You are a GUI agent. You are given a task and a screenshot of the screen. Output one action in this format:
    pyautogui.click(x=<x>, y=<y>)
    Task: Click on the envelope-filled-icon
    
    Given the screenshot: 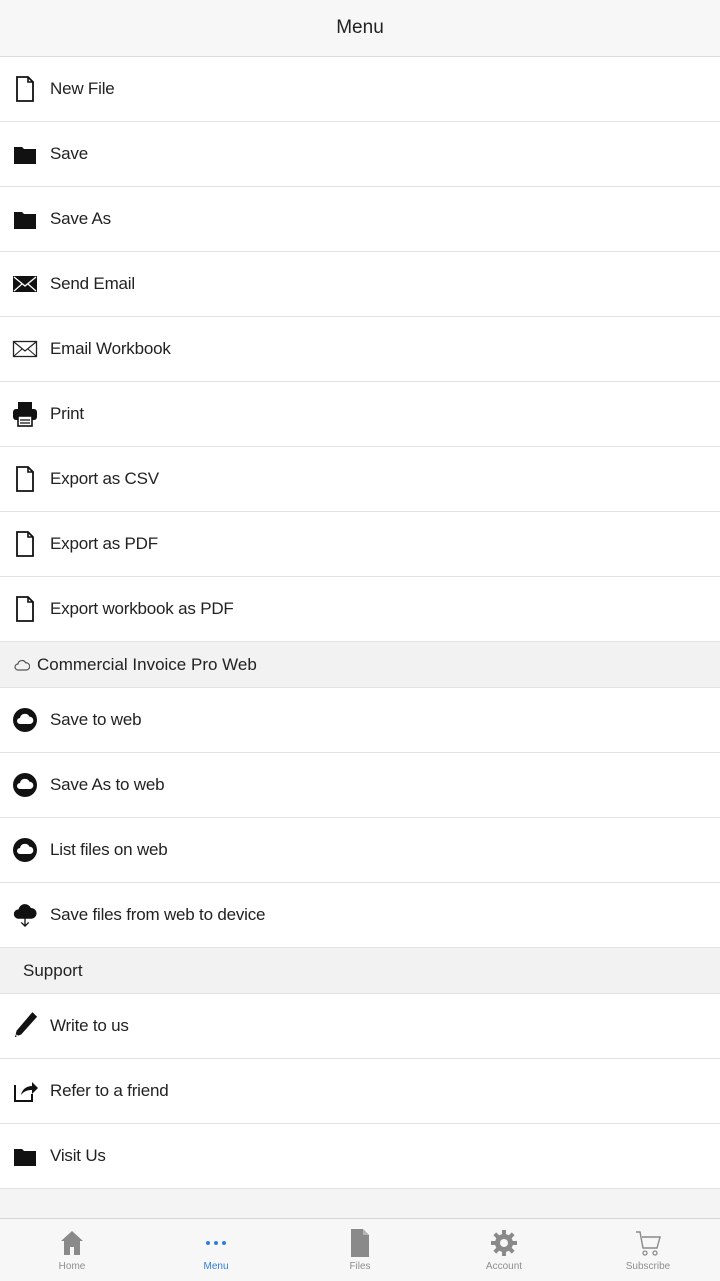 What is the action you would take?
    pyautogui.click(x=25, y=284)
    